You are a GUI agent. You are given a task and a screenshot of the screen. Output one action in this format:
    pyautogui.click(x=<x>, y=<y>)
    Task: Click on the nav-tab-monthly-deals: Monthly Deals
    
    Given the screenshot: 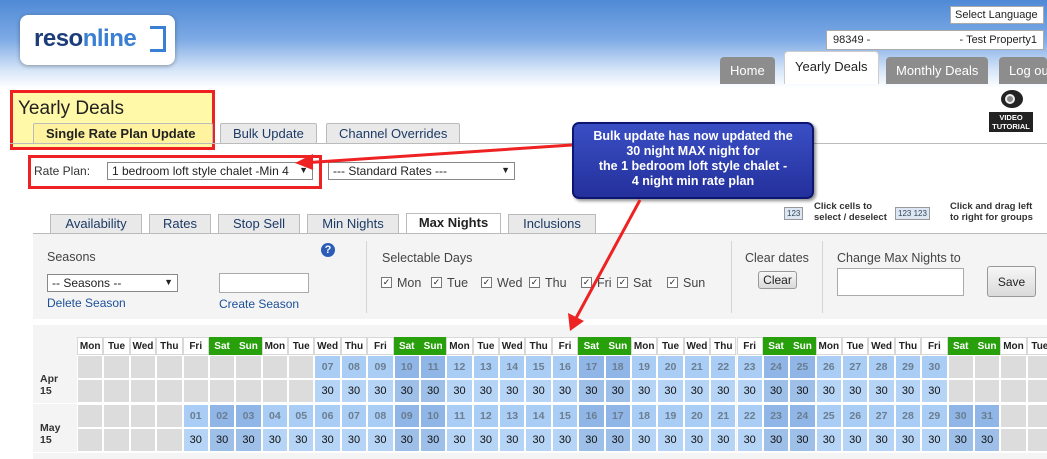 What is the action you would take?
    pyautogui.click(x=937, y=70)
    